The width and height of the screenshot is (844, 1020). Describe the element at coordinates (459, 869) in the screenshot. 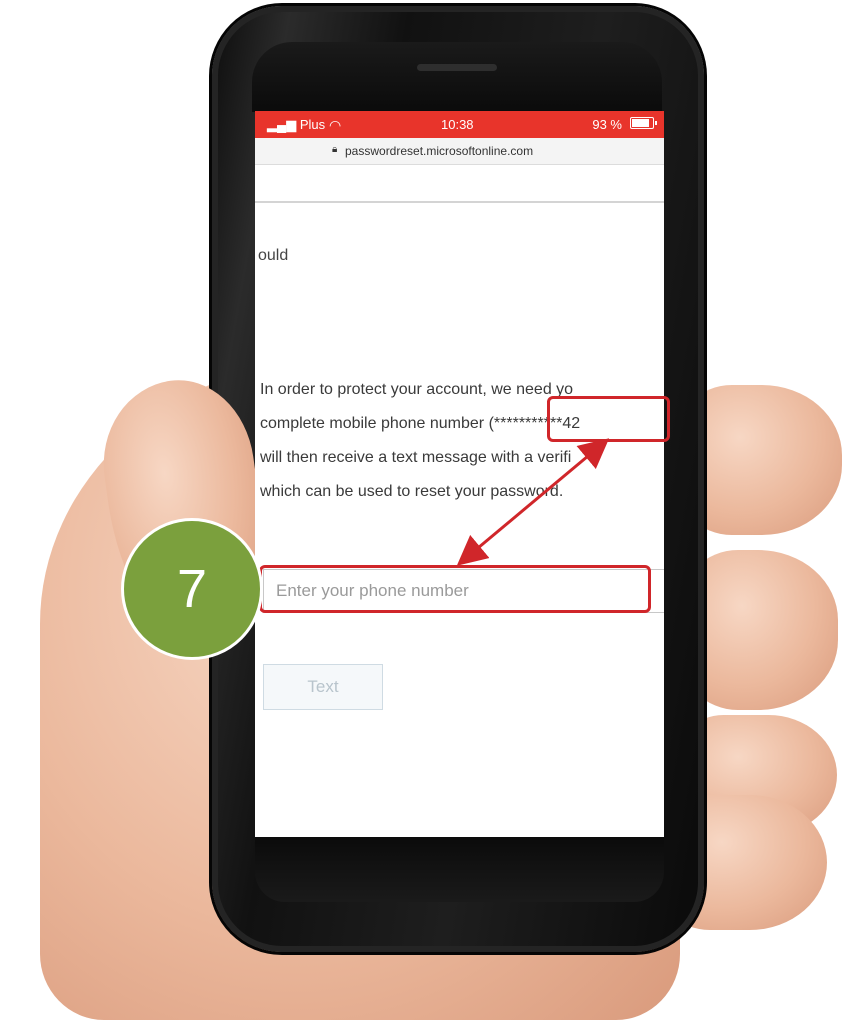

I see `phone-bottom-bezel` at that location.